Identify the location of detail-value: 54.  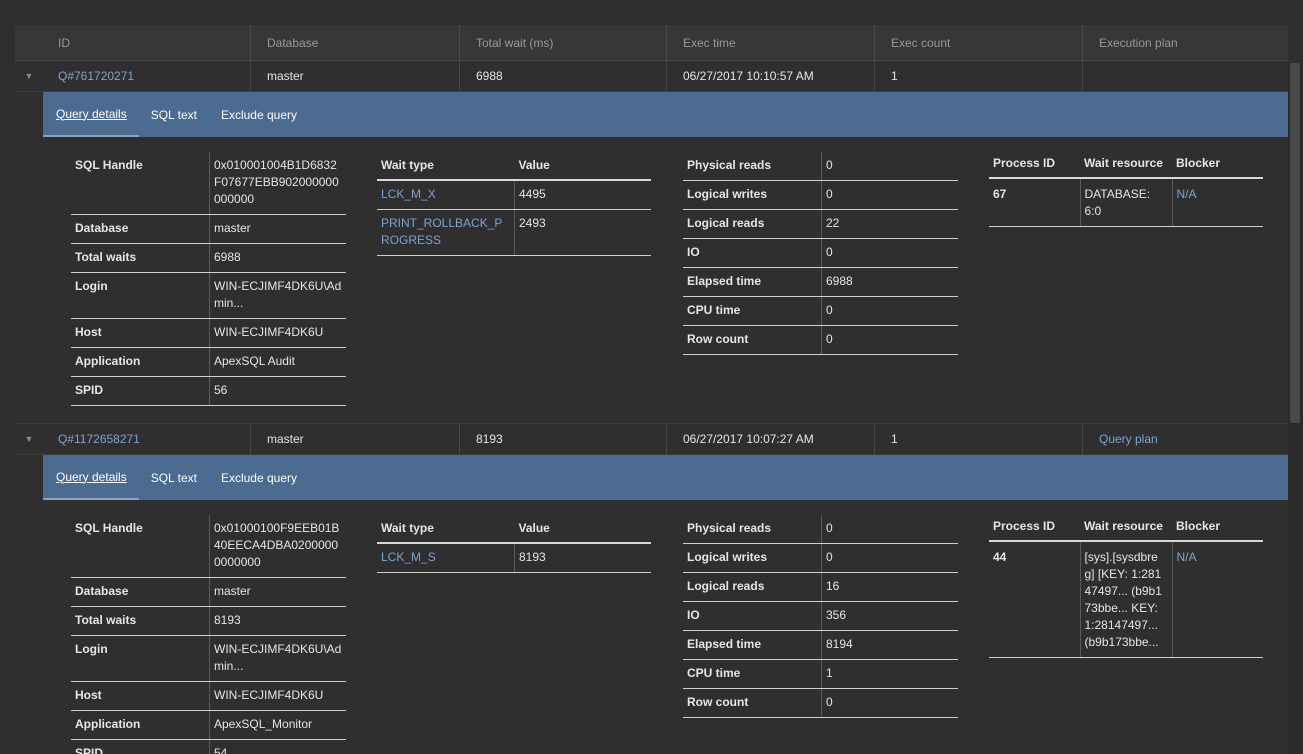
(277, 746).